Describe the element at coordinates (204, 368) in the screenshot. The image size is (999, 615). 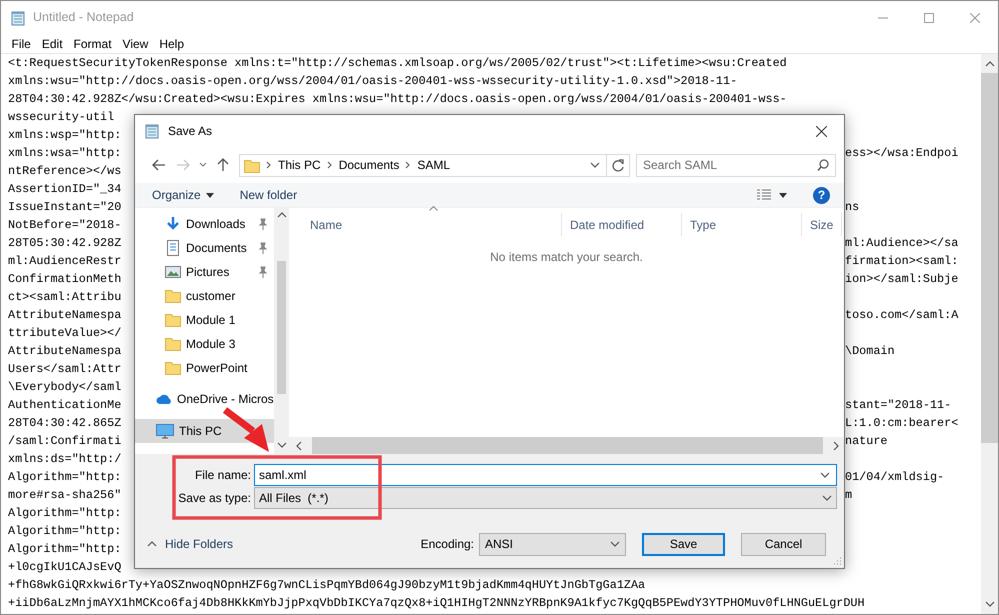
I see `nav-item: PowerPoint` at that location.